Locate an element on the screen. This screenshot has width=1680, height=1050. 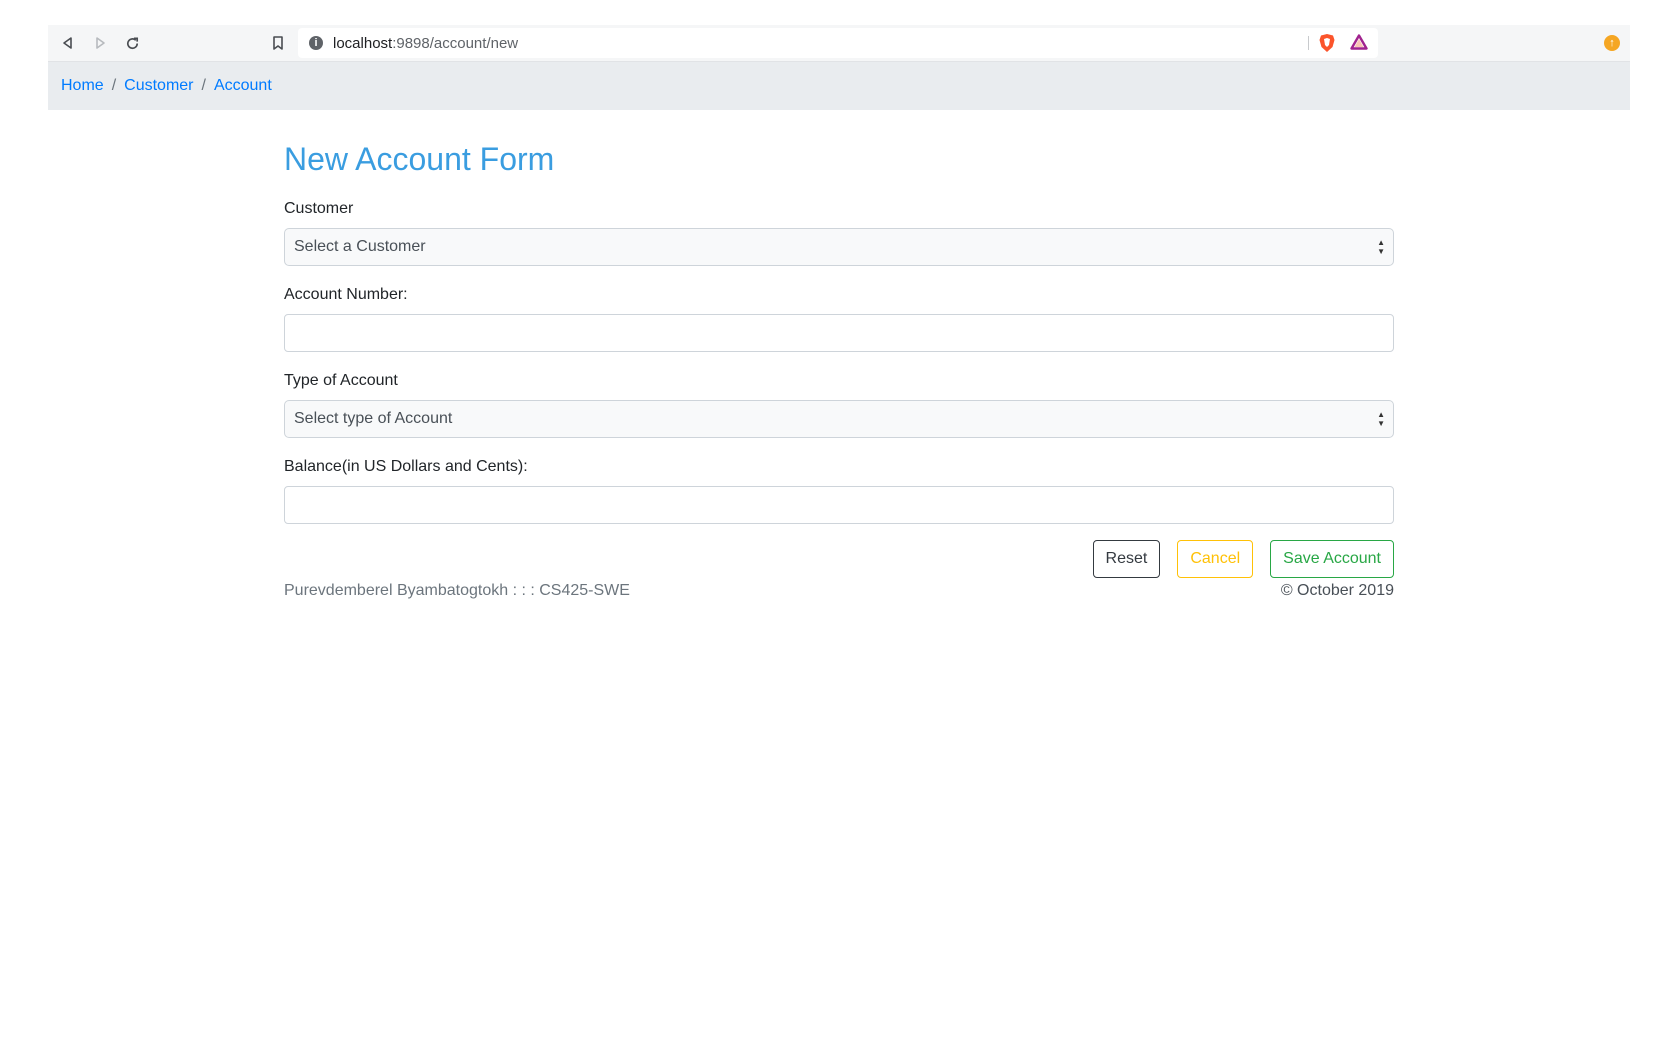
brave-rewards-icon is located at coordinates (1359, 44).